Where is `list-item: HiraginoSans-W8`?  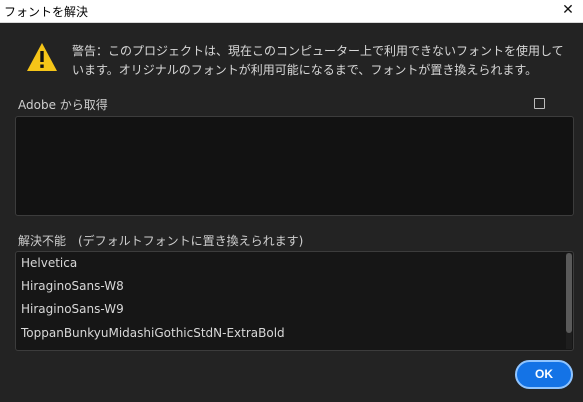 list-item: HiraginoSans-W8 is located at coordinates (72, 286).